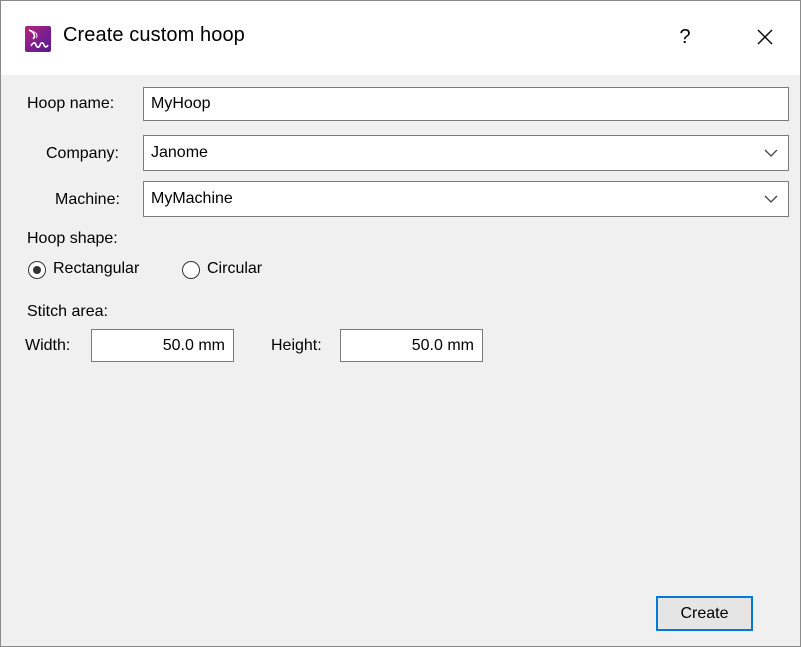 The height and width of the screenshot is (647, 801). What do you see at coordinates (466, 153) in the screenshot?
I see `company-dropdown: Janome` at bounding box center [466, 153].